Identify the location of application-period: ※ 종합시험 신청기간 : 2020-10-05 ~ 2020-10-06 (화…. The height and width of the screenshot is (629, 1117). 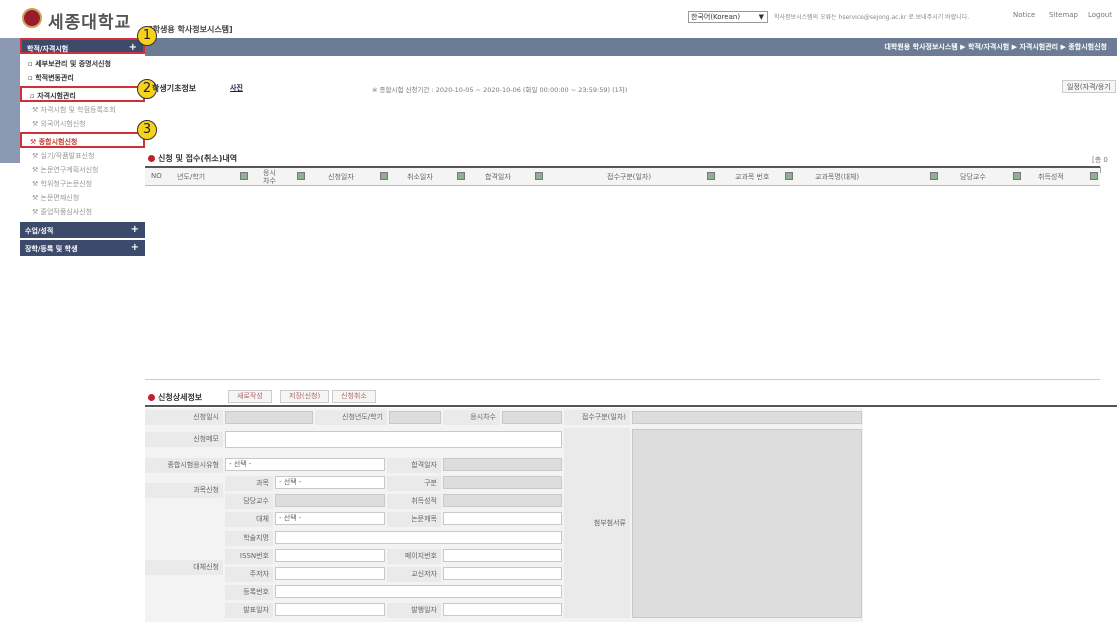
(500, 90).